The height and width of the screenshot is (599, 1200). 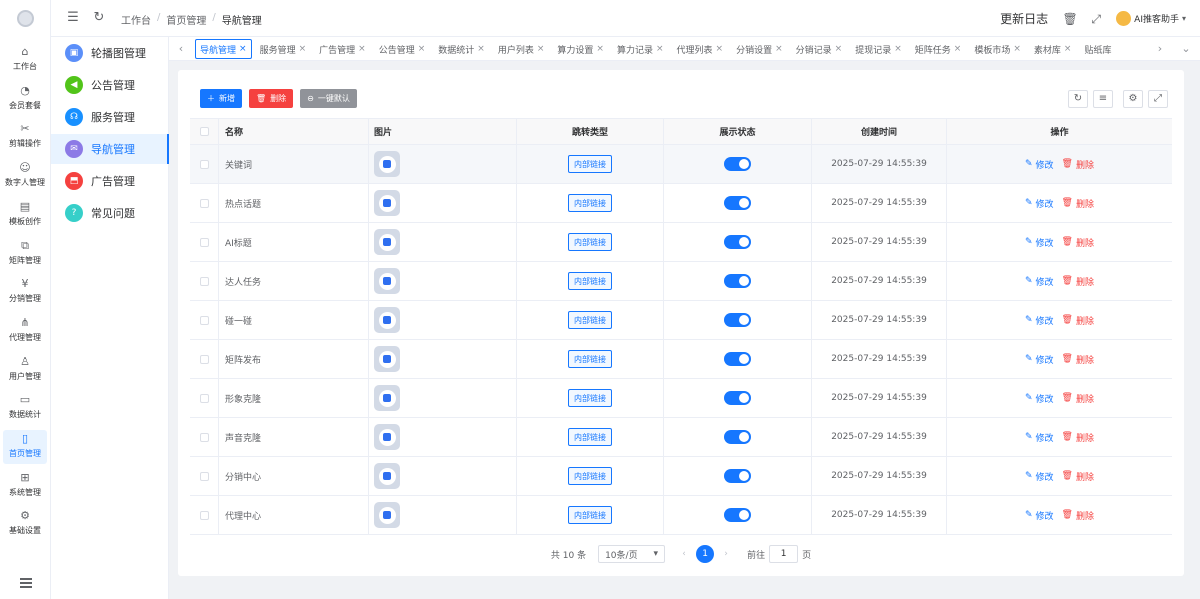 I want to click on select-all-checkbox, so click(x=204, y=131).